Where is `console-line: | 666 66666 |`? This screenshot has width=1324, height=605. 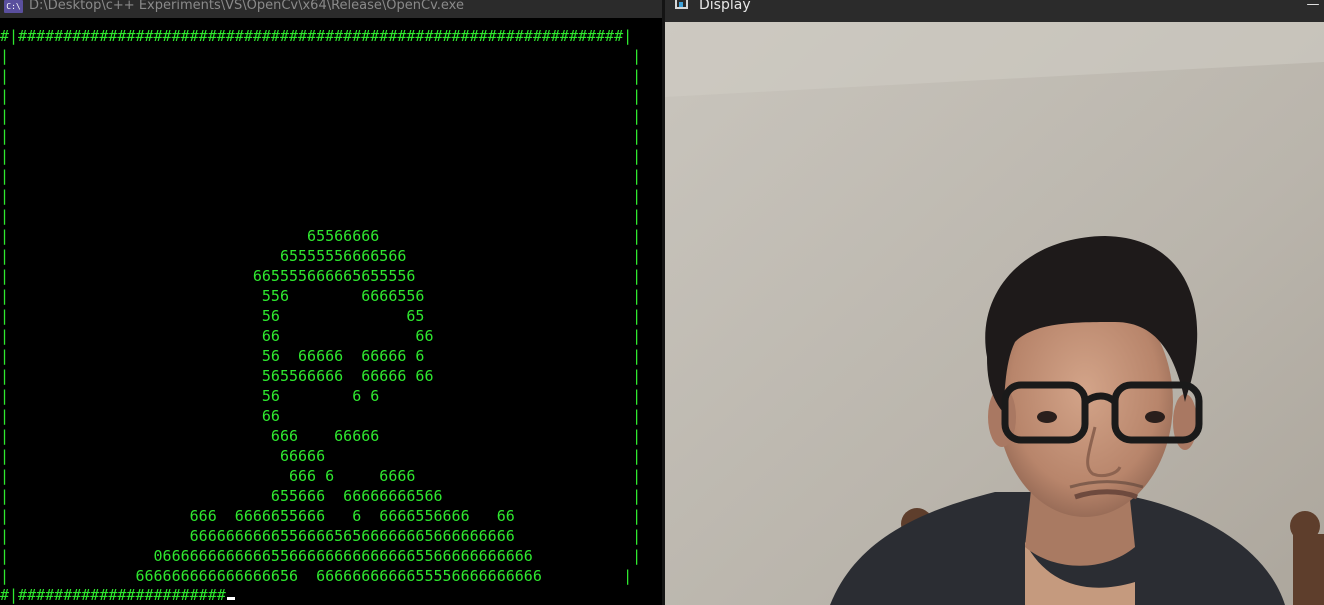 console-line: | 666 66666 | is located at coordinates (321, 436).